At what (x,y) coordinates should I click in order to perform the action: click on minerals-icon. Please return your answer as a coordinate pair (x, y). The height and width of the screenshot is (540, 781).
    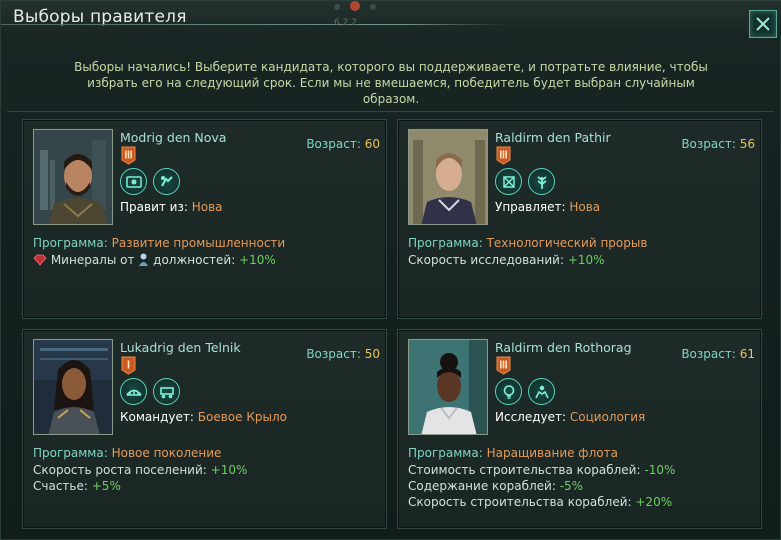
    Looking at the image, I should click on (40, 260).